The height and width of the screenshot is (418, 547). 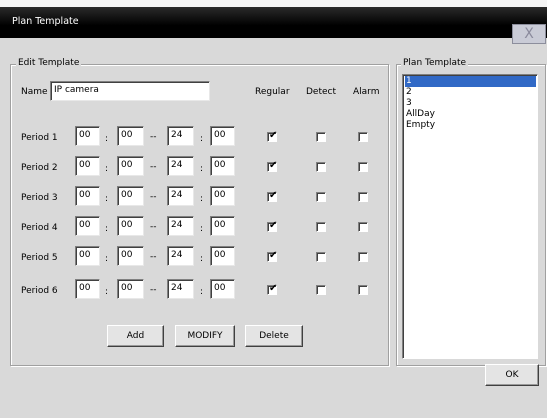 I want to click on add-button: Add, so click(x=135, y=336).